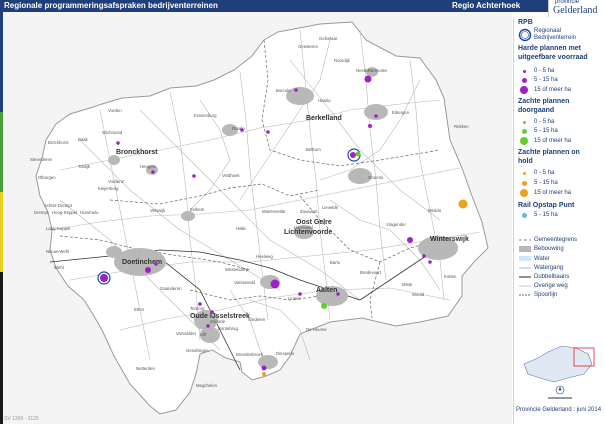 The height and width of the screenshot is (429, 605). Describe the element at coordinates (524, 183) in the screenshot. I see `onhold-medium-icon` at that location.